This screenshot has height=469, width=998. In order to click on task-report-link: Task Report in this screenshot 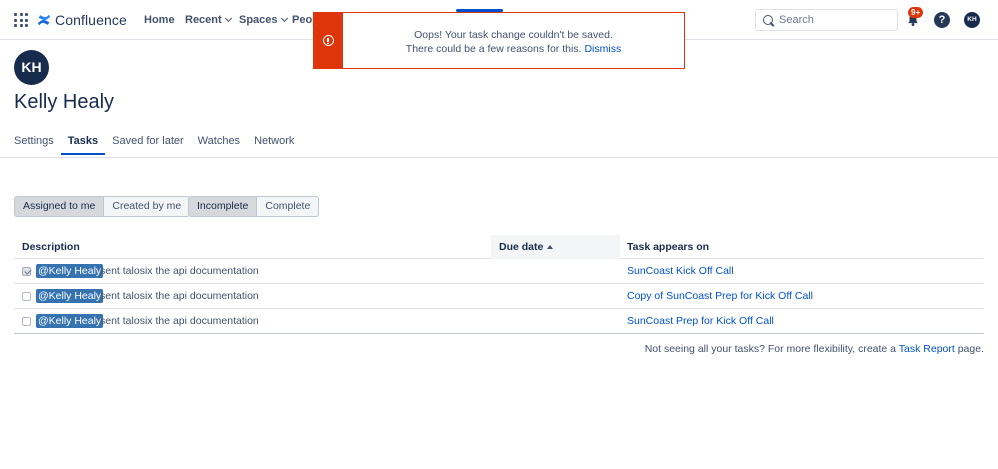, I will do `click(927, 349)`.